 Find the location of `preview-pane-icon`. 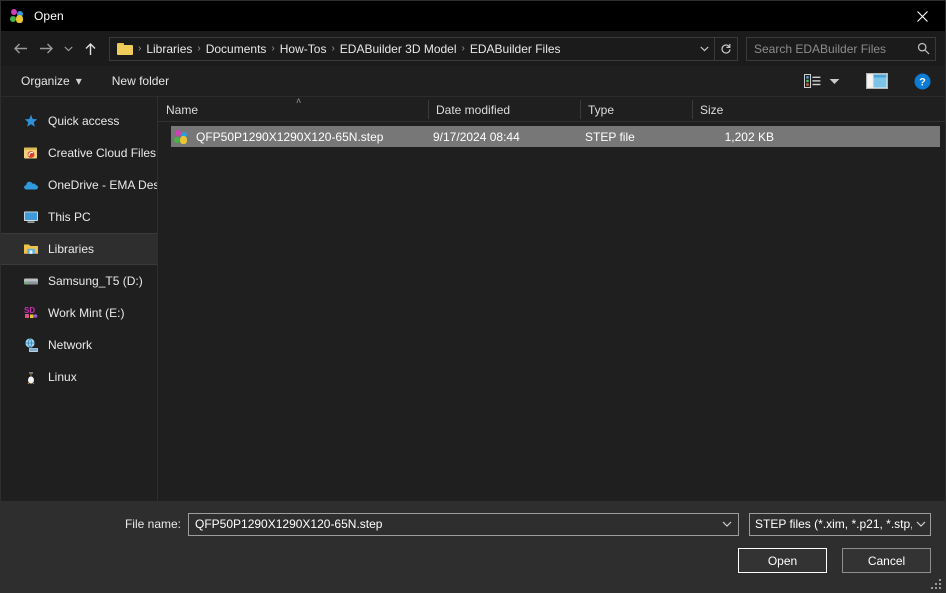

preview-pane-icon is located at coordinates (877, 81).